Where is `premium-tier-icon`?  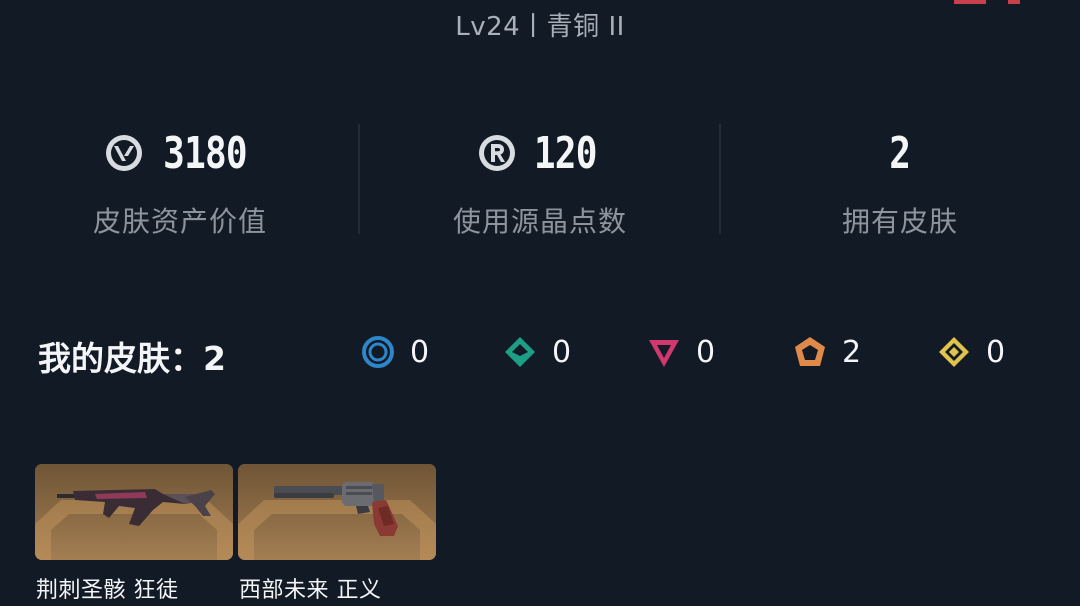 premium-tier-icon is located at coordinates (664, 353).